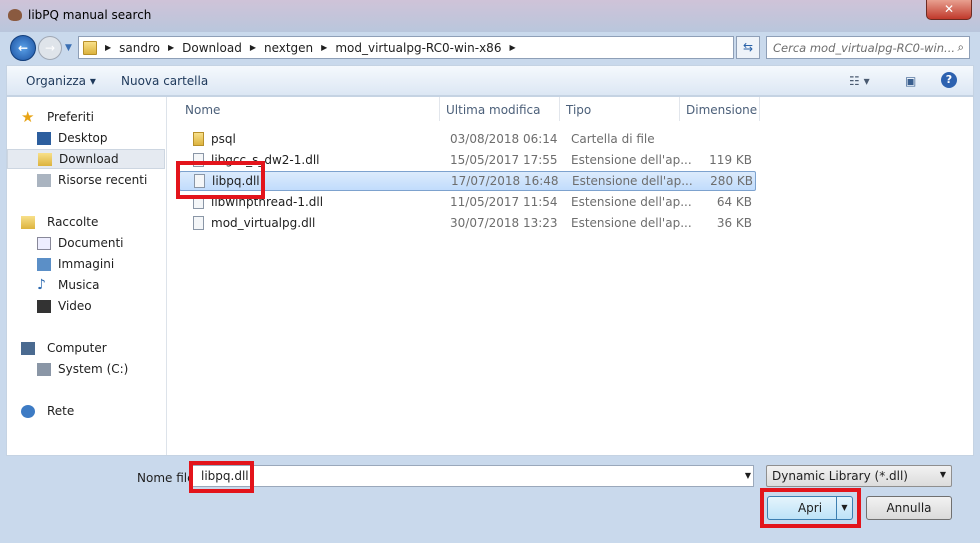 Image resolution: width=980 pixels, height=543 pixels. Describe the element at coordinates (28, 411) in the screenshot. I see `network-icon` at that location.